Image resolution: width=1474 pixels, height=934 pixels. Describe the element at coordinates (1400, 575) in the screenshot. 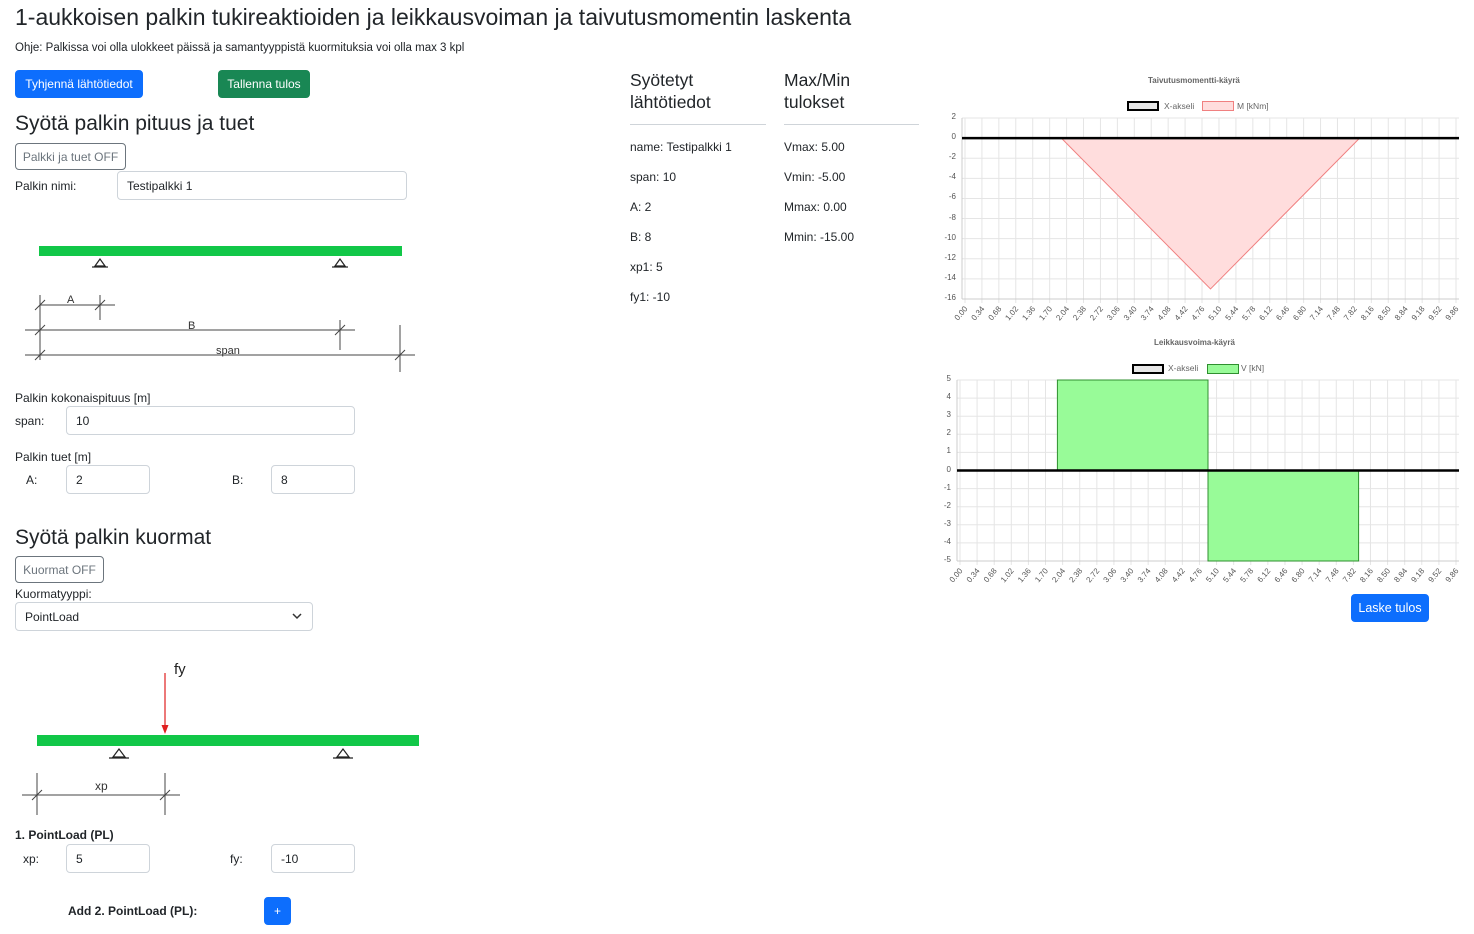

I see `shear-x-tick-label: 8.84` at that location.